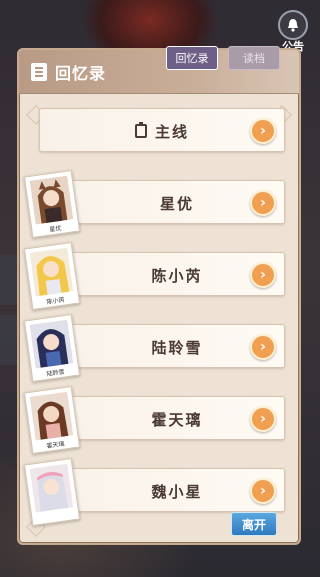  What do you see at coordinates (223, 58) in the screenshot?
I see `panel-tabs: 回忆录 读档` at bounding box center [223, 58].